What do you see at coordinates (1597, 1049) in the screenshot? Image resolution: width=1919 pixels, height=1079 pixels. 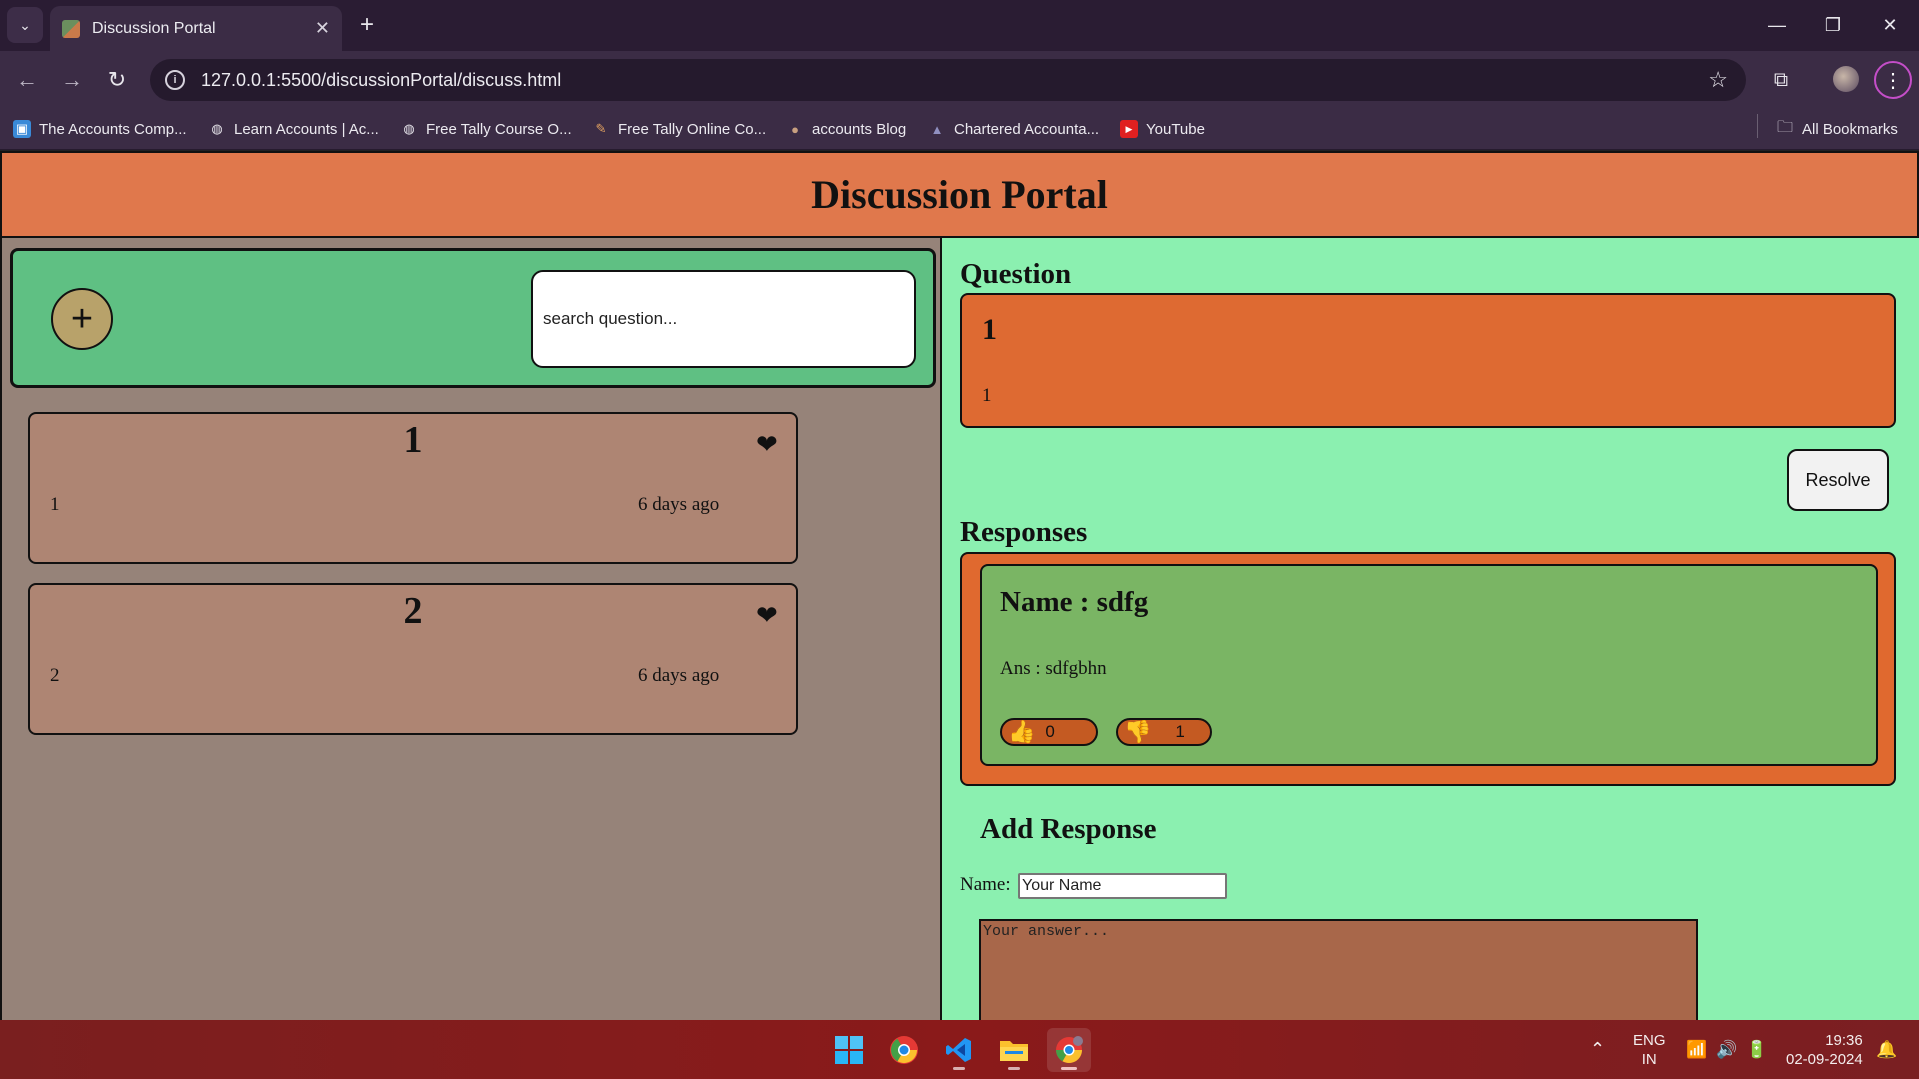 I see `tray-overflow-icon: ⌃` at bounding box center [1597, 1049].